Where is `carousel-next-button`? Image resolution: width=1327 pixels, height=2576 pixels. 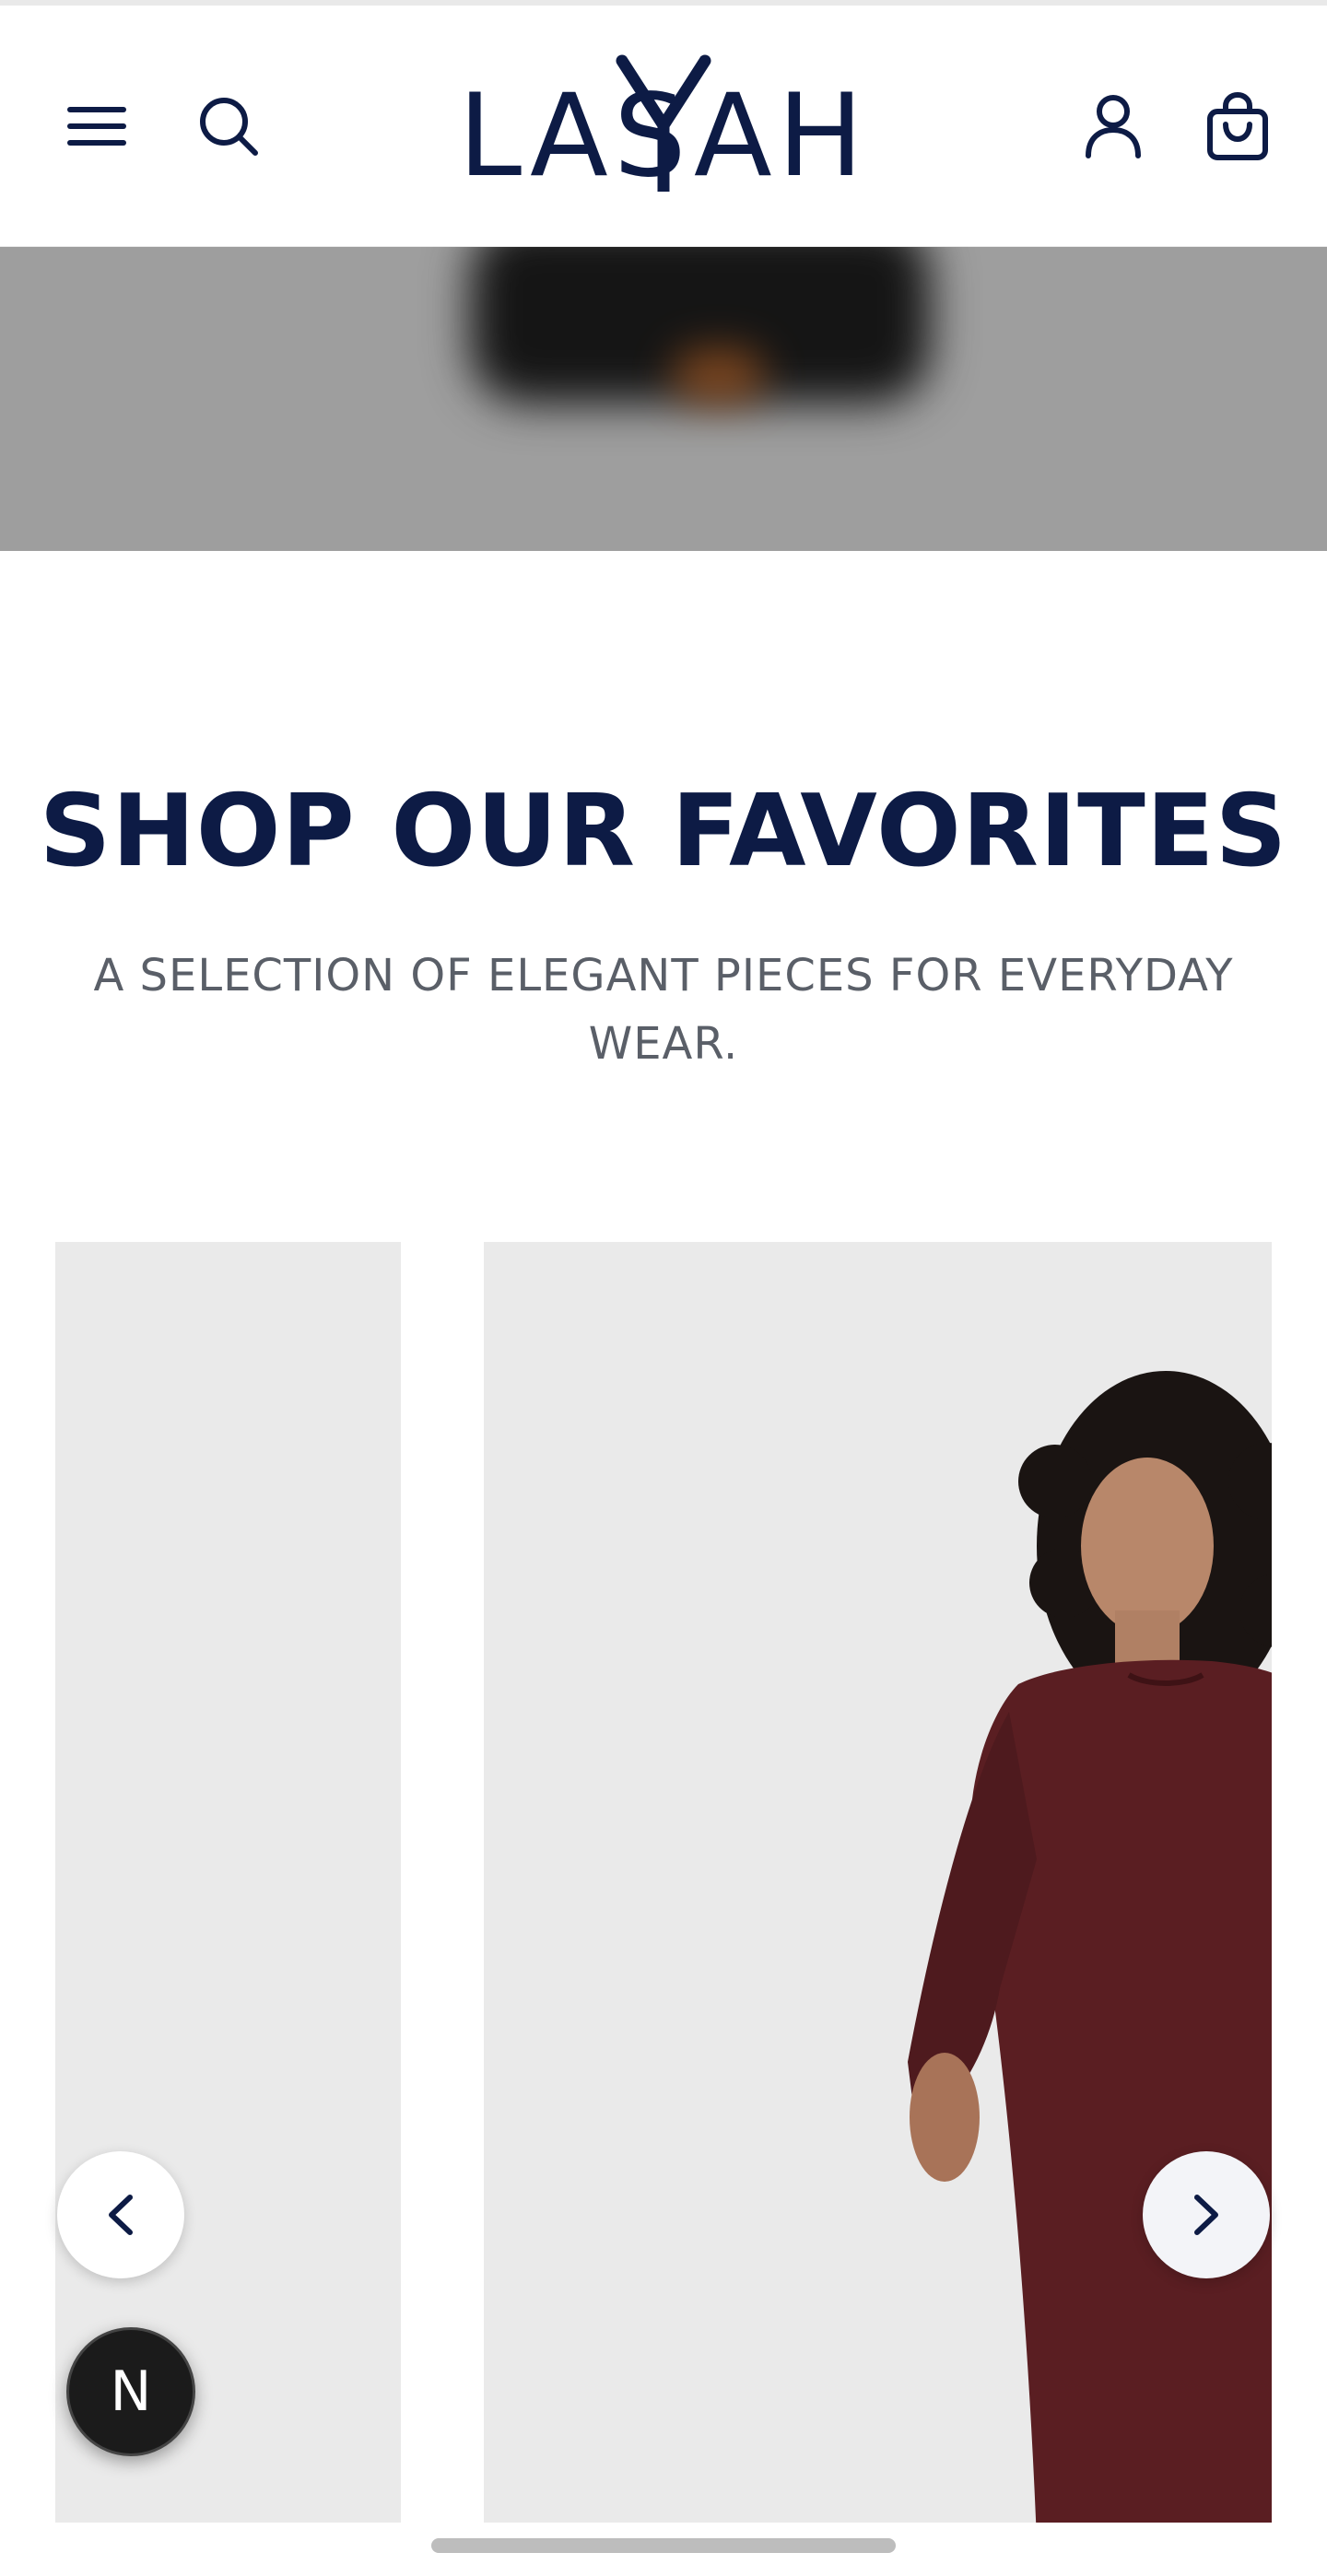
carousel-next-button is located at coordinates (1206, 2214).